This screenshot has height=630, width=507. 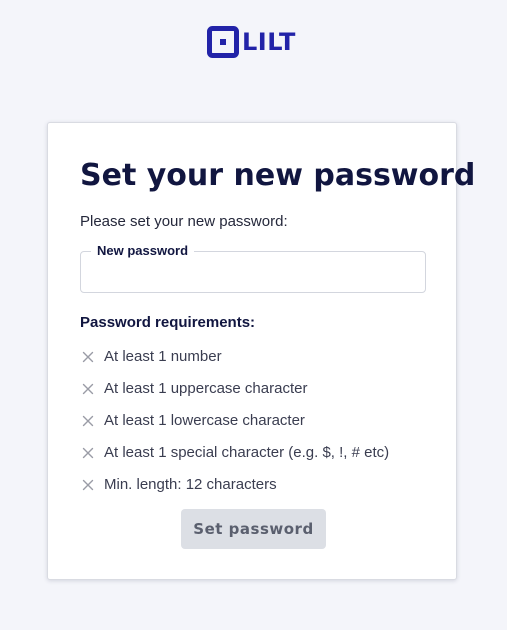 I want to click on new-password-label: New password, so click(x=143, y=251).